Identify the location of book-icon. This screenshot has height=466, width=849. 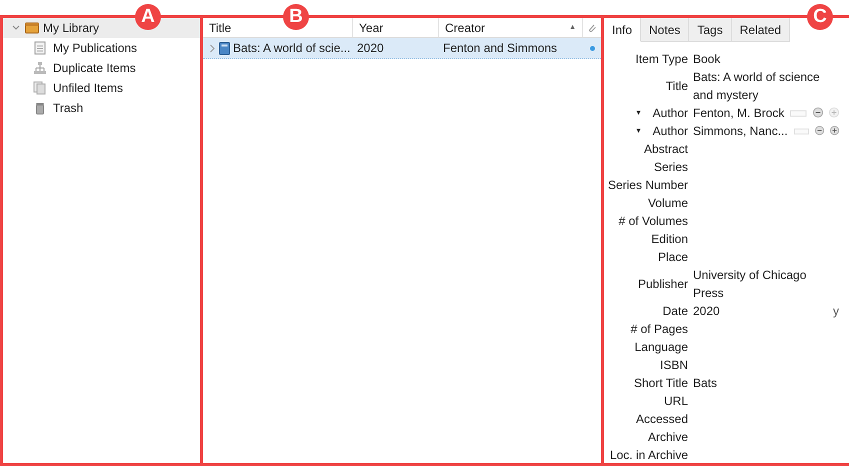
(224, 48).